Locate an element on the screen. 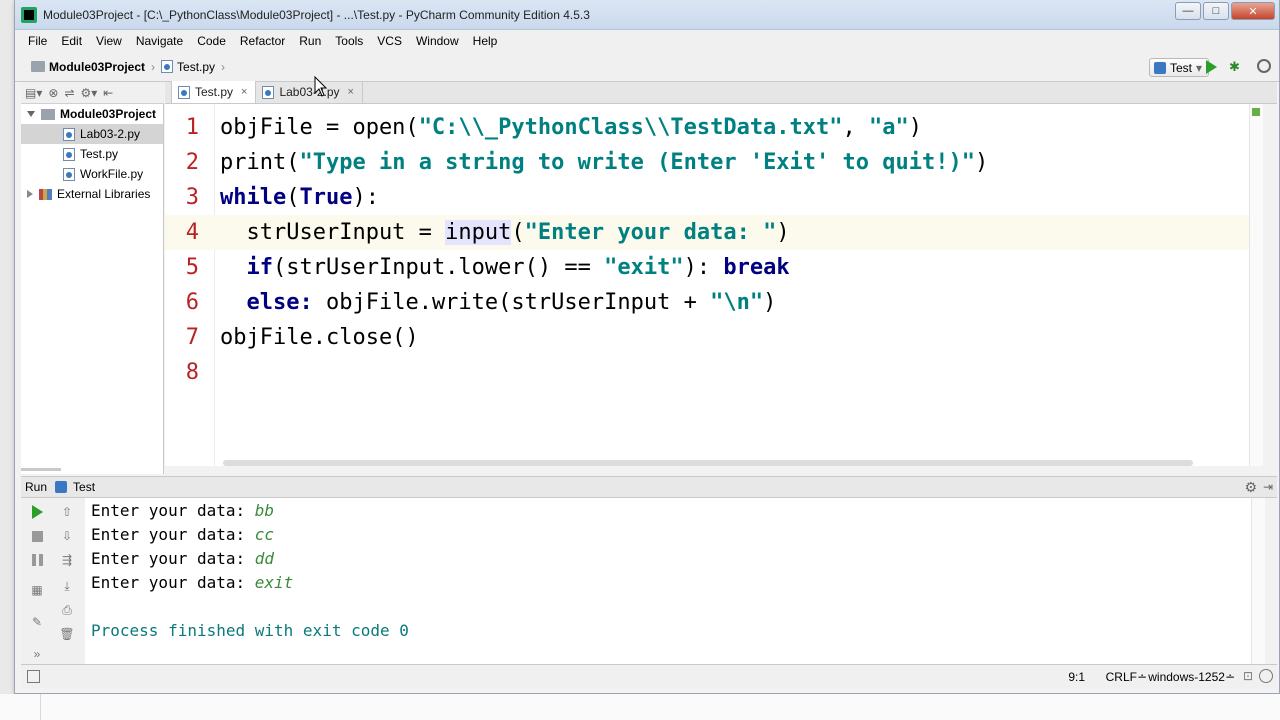  chevron-right-icon is located at coordinates (30, 194).